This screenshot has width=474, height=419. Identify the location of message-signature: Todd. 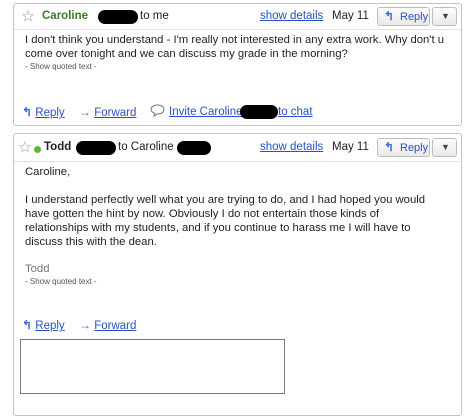
(37, 269).